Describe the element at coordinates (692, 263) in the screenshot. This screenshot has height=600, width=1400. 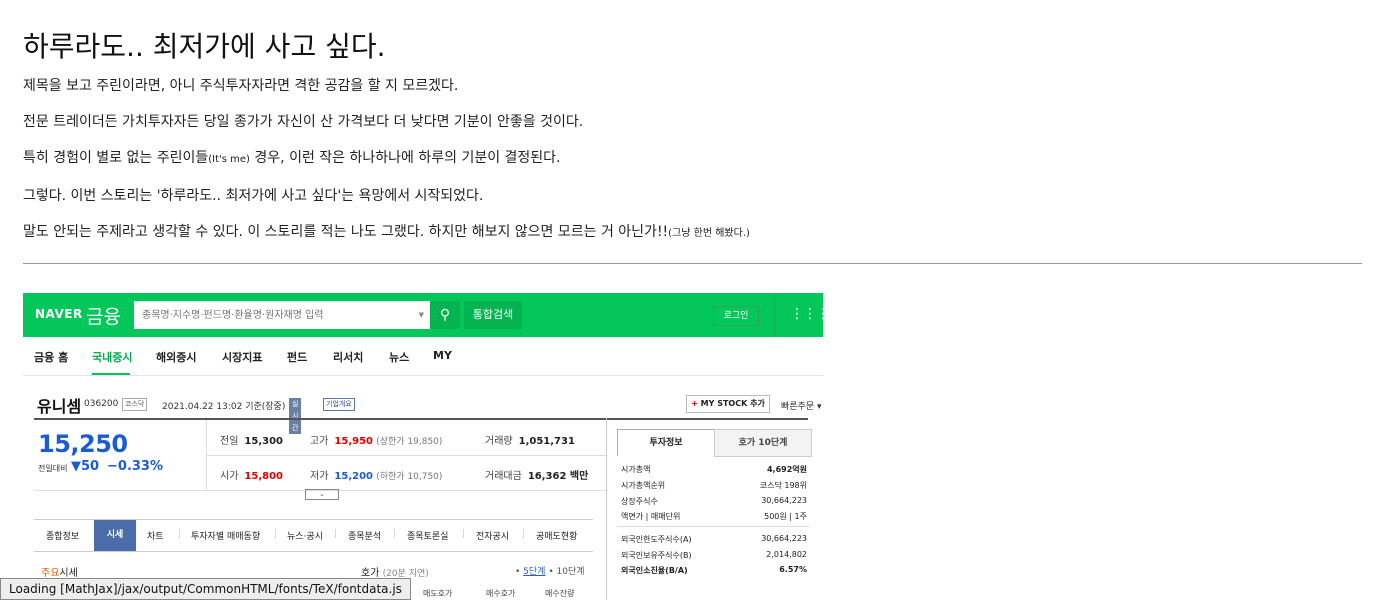
I see `horizontal-rule` at that location.